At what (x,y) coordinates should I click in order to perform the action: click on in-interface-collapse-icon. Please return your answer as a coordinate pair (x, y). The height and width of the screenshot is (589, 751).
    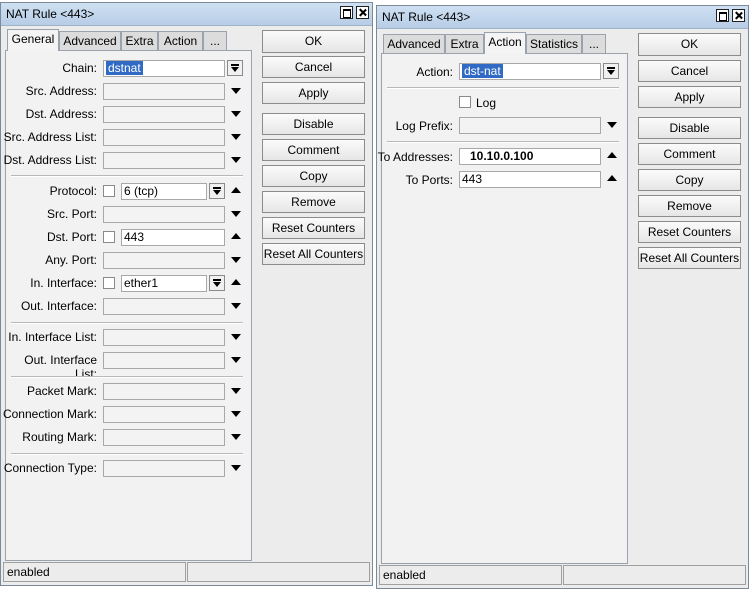
    Looking at the image, I should click on (236, 282).